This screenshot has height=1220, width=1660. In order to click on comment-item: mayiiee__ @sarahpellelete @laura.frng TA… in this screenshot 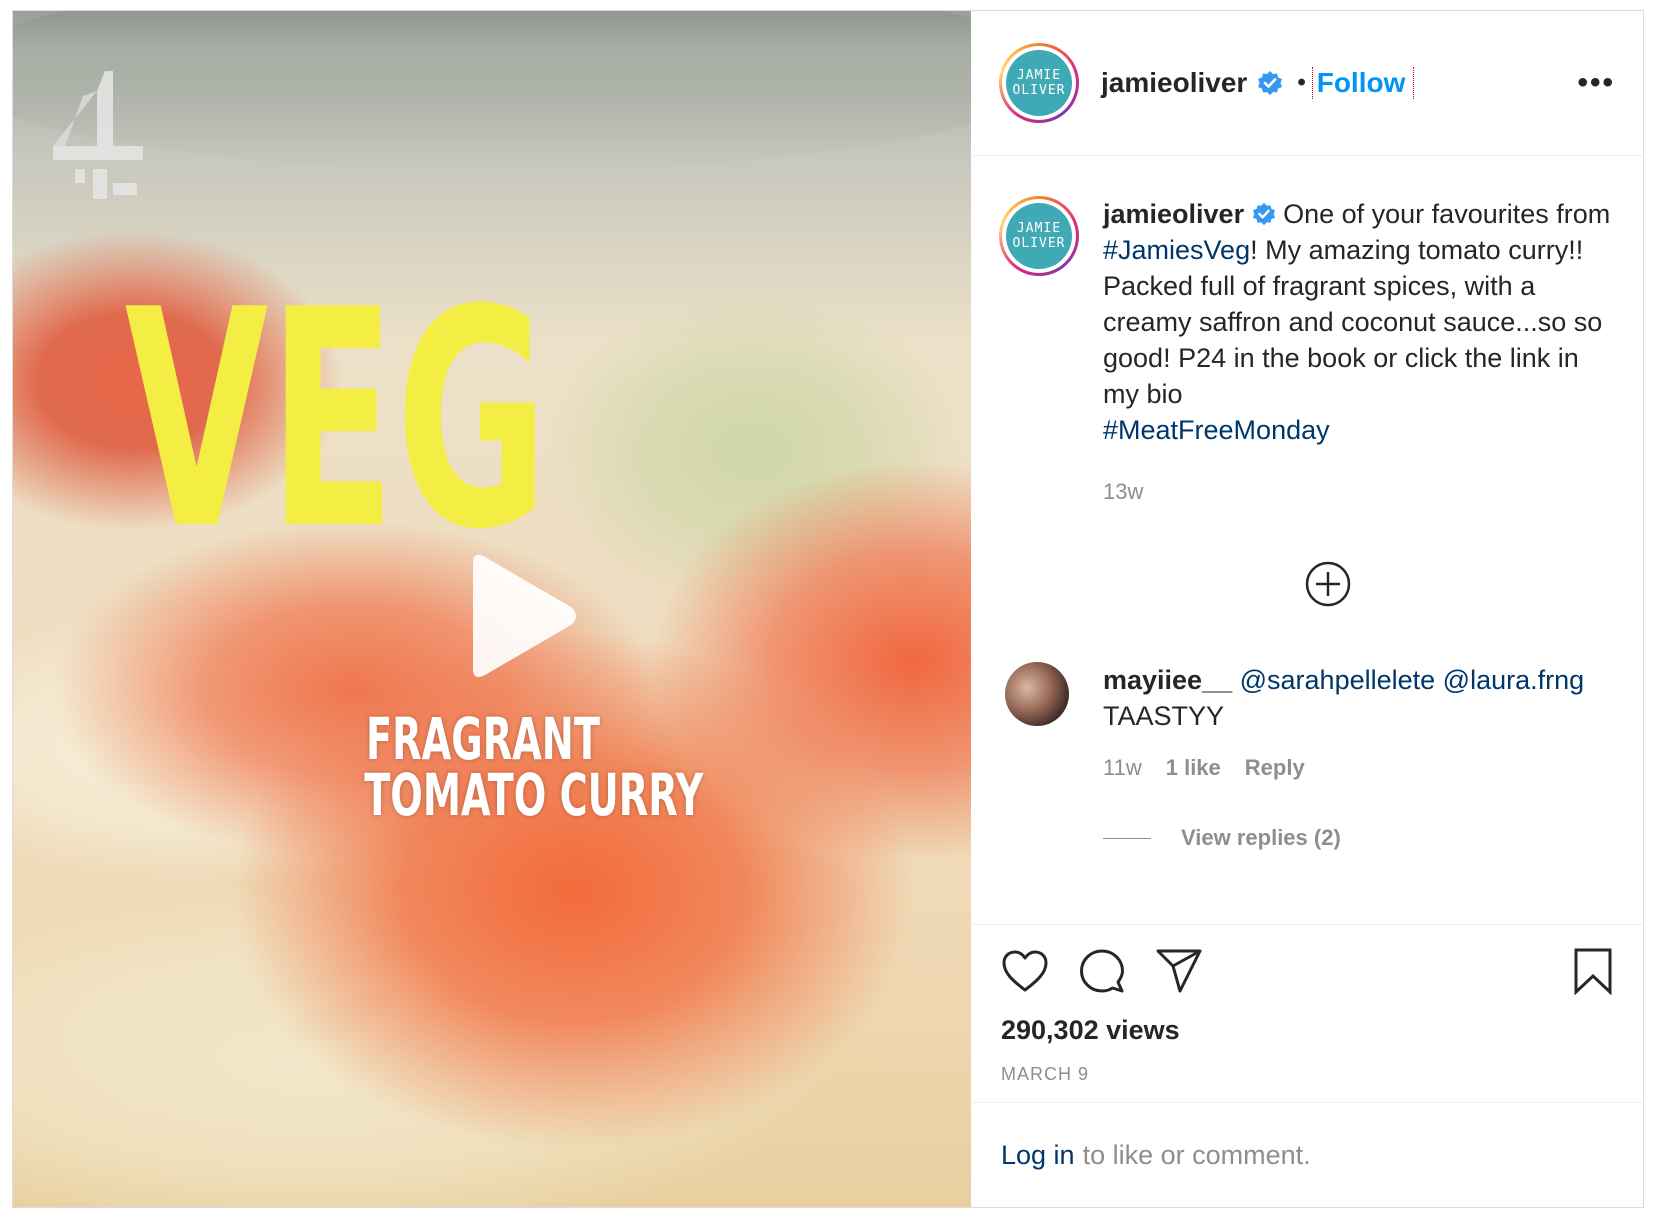, I will do `click(1306, 759)`.